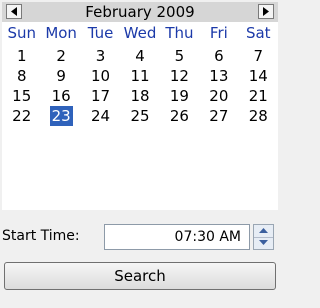 The width and height of the screenshot is (320, 308). What do you see at coordinates (60, 56) in the screenshot?
I see `day-cell: 2` at bounding box center [60, 56].